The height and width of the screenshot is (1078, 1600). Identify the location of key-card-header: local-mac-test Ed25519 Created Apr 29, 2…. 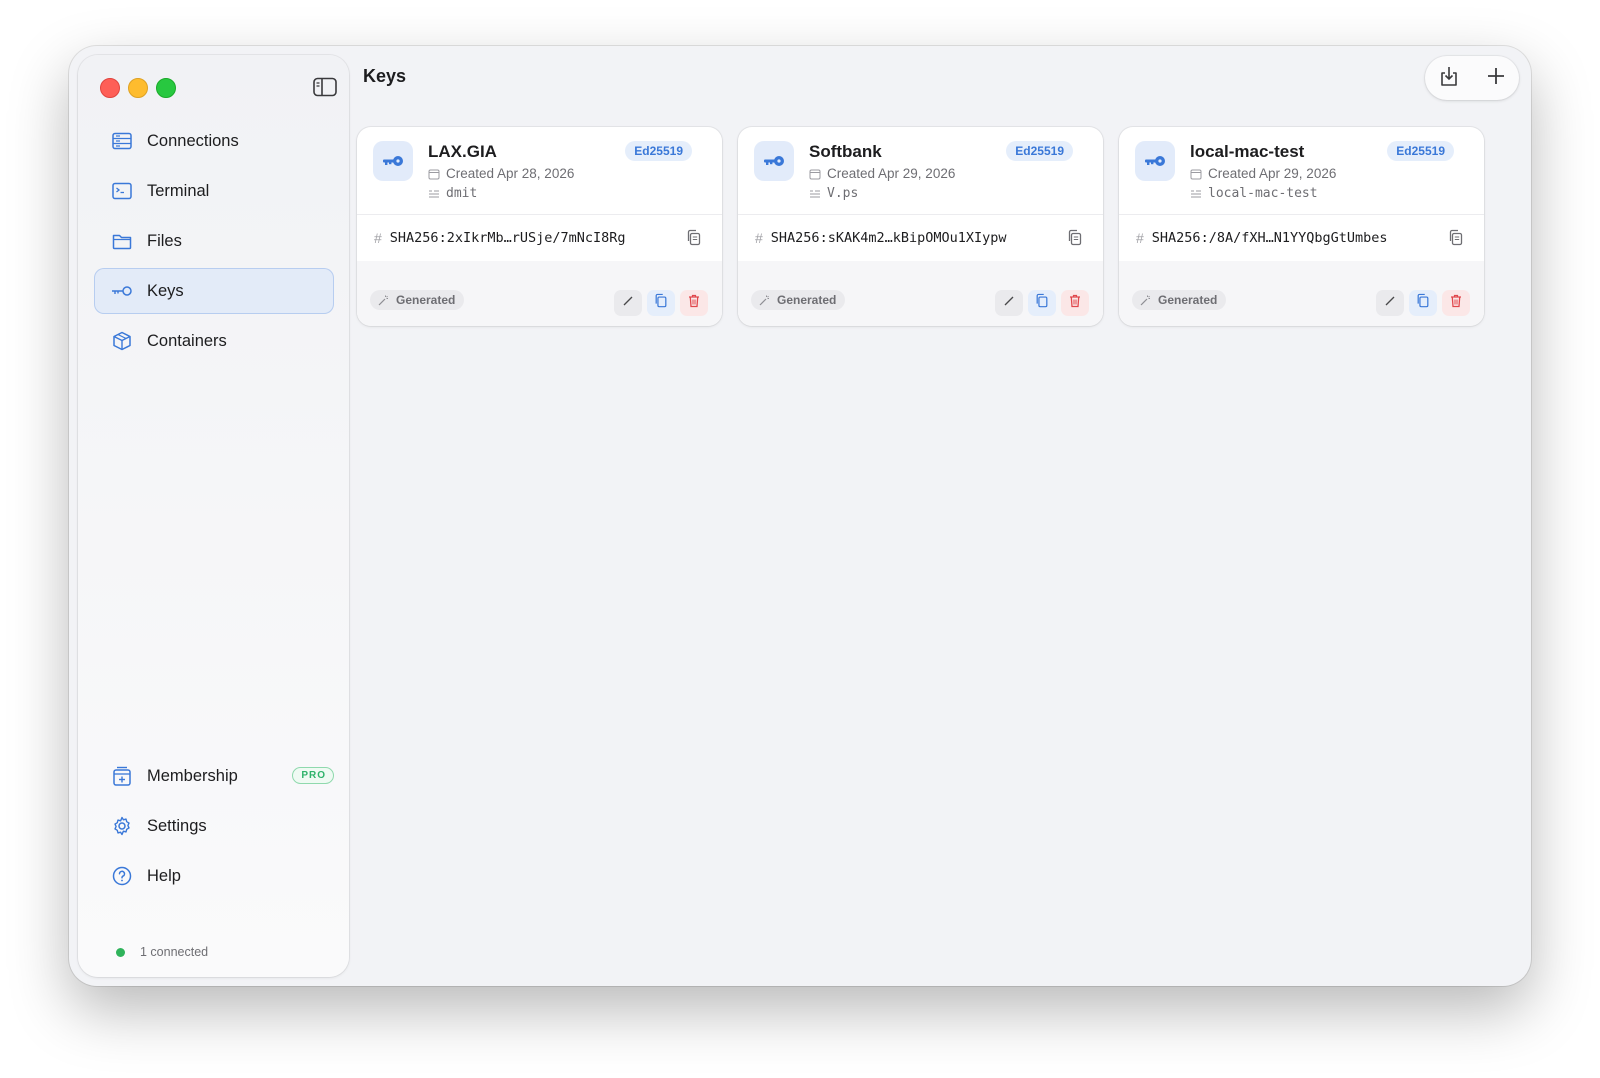
(1301, 170).